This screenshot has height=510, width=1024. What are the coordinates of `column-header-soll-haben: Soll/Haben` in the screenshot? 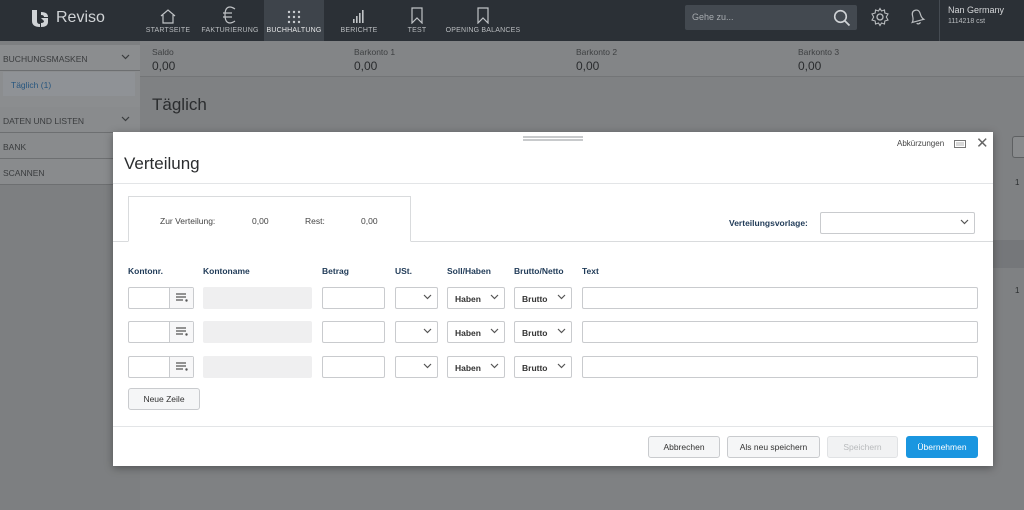 It's located at (469, 271).